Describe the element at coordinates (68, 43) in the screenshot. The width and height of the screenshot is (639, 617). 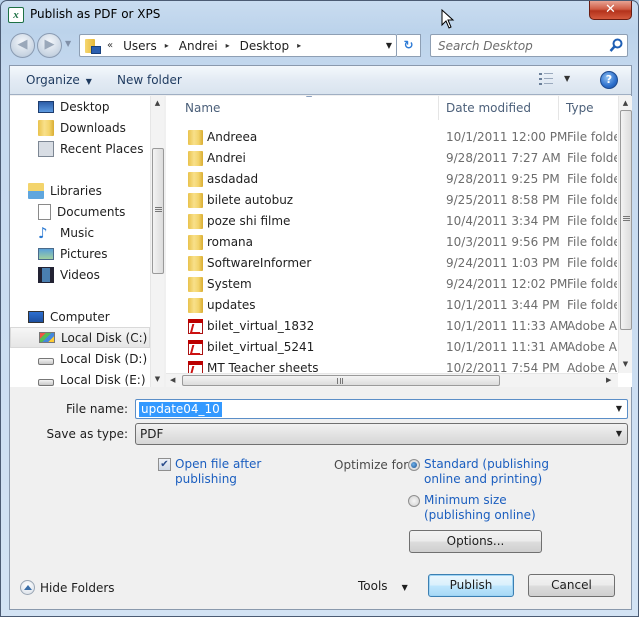
I see `recent-pages-dropdown: ▼` at that location.